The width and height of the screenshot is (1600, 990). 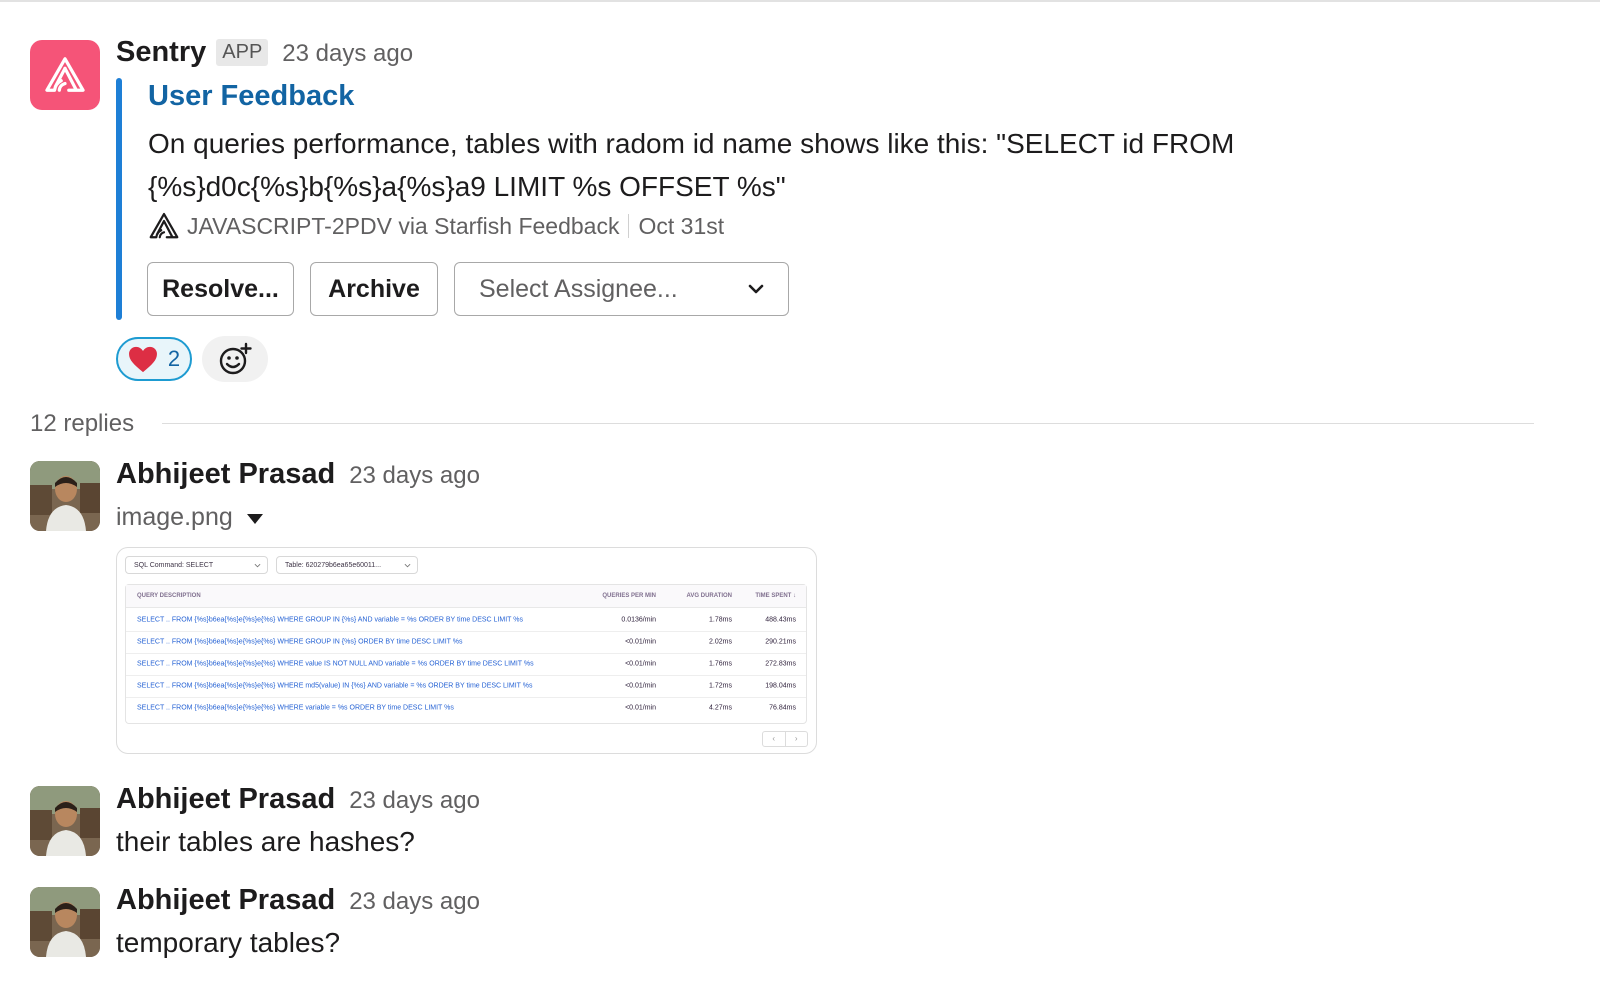 I want to click on spent-cell: 488.43ms, so click(x=780, y=620).